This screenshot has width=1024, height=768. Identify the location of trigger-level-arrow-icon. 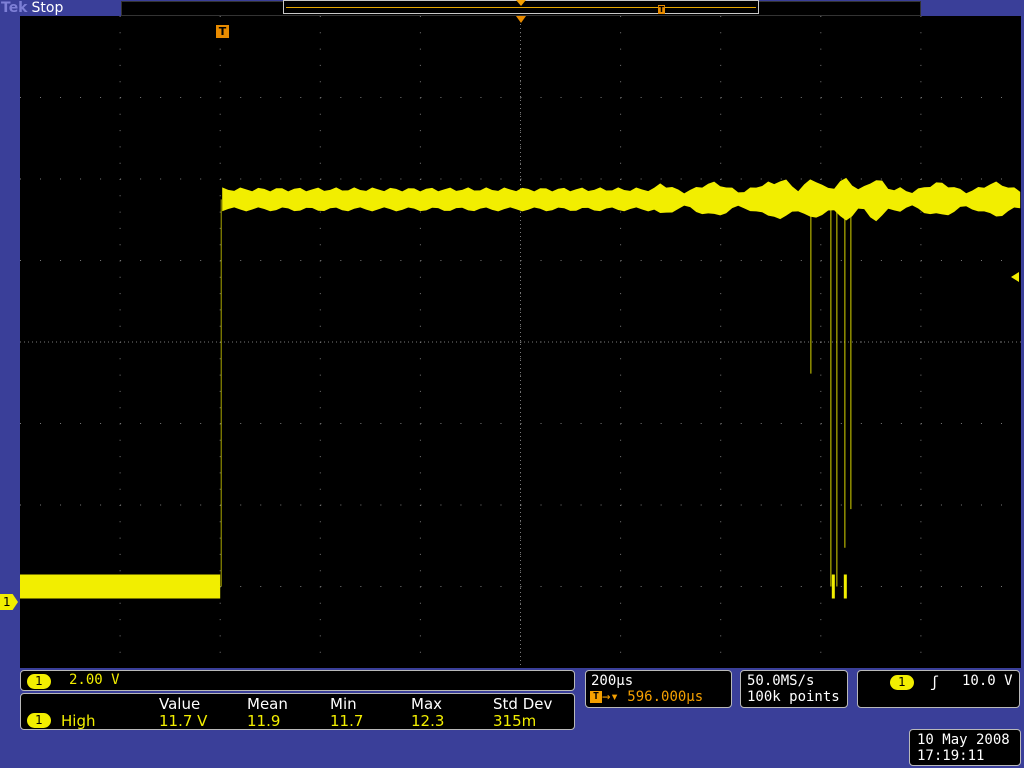
(1015, 277).